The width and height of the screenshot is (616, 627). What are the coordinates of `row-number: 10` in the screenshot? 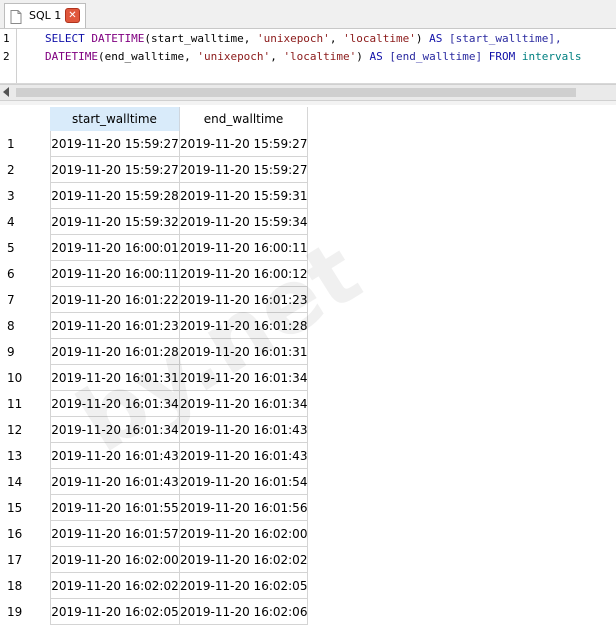 It's located at (14, 378).